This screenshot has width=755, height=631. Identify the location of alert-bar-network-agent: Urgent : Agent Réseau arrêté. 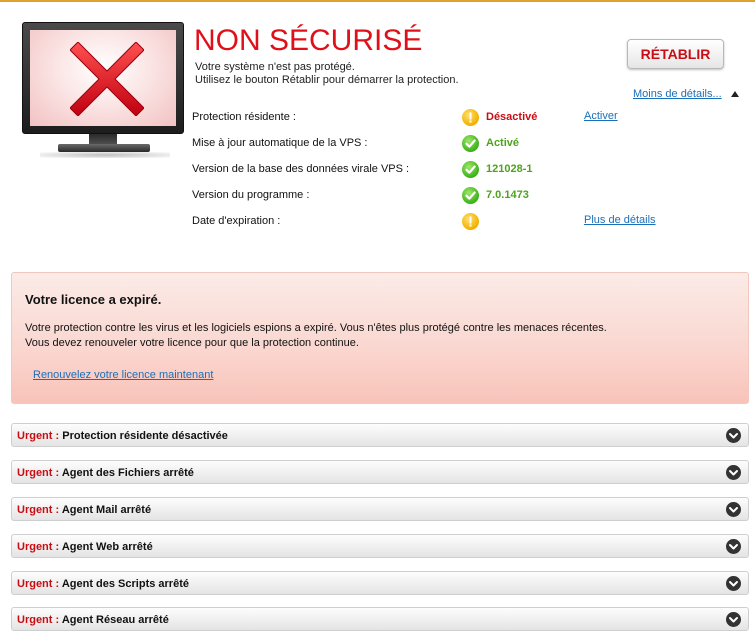
(380, 619).